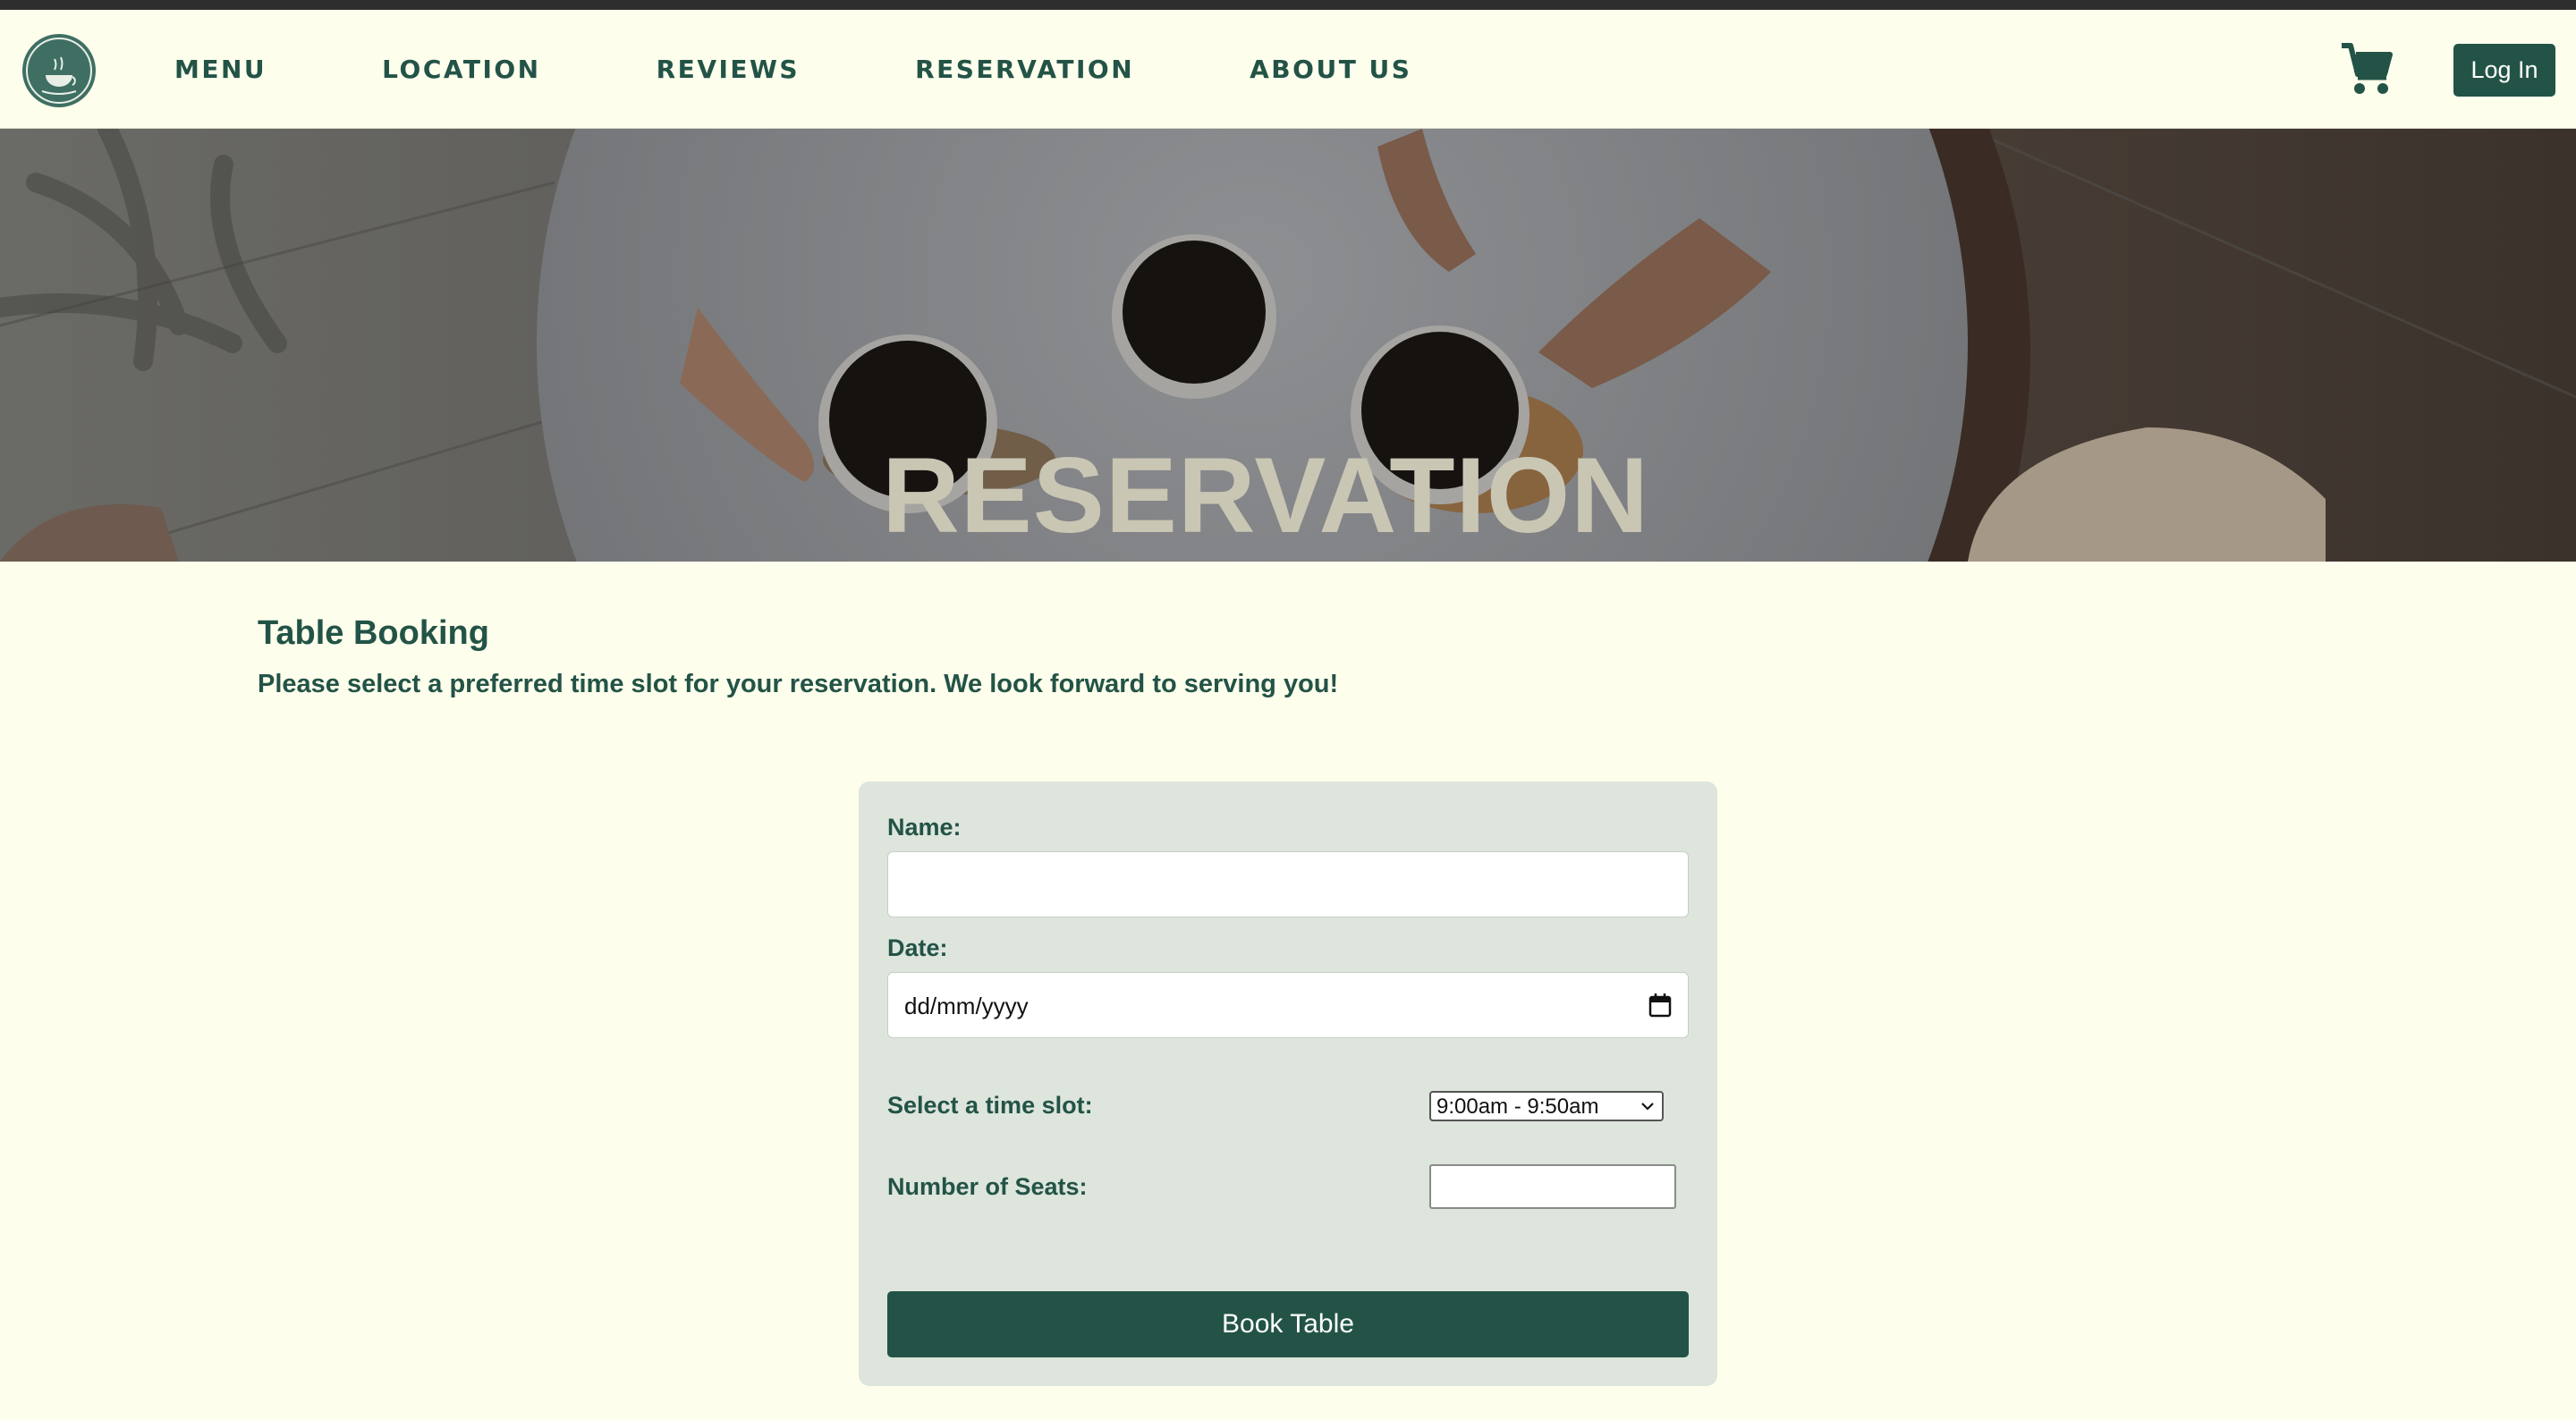 The image size is (2576, 1420). Describe the element at coordinates (220, 70) in the screenshot. I see `nav-link-menu: MENU` at that location.